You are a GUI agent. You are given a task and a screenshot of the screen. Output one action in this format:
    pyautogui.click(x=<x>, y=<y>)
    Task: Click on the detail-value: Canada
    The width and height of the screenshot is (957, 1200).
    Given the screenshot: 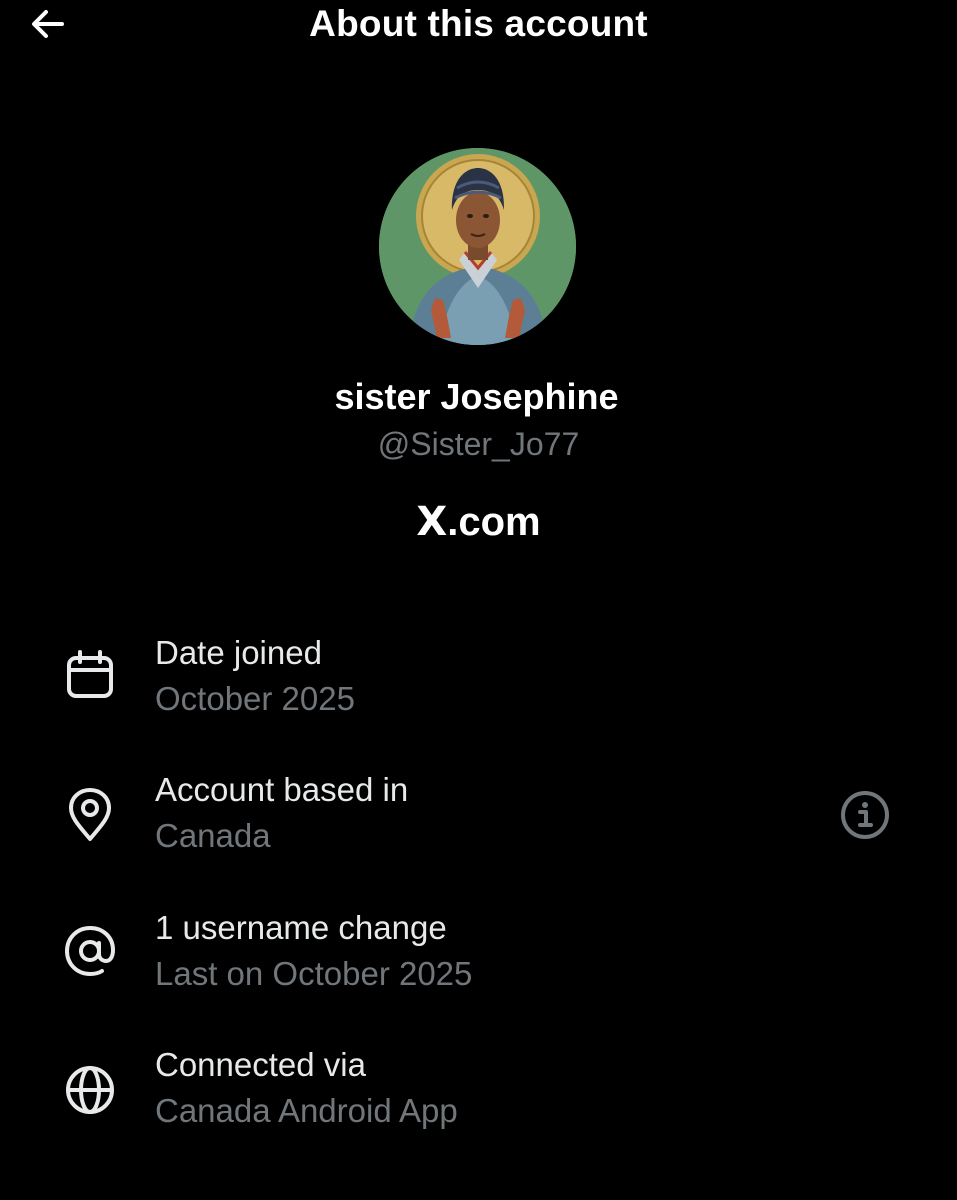 What is the action you would take?
    pyautogui.click(x=213, y=835)
    